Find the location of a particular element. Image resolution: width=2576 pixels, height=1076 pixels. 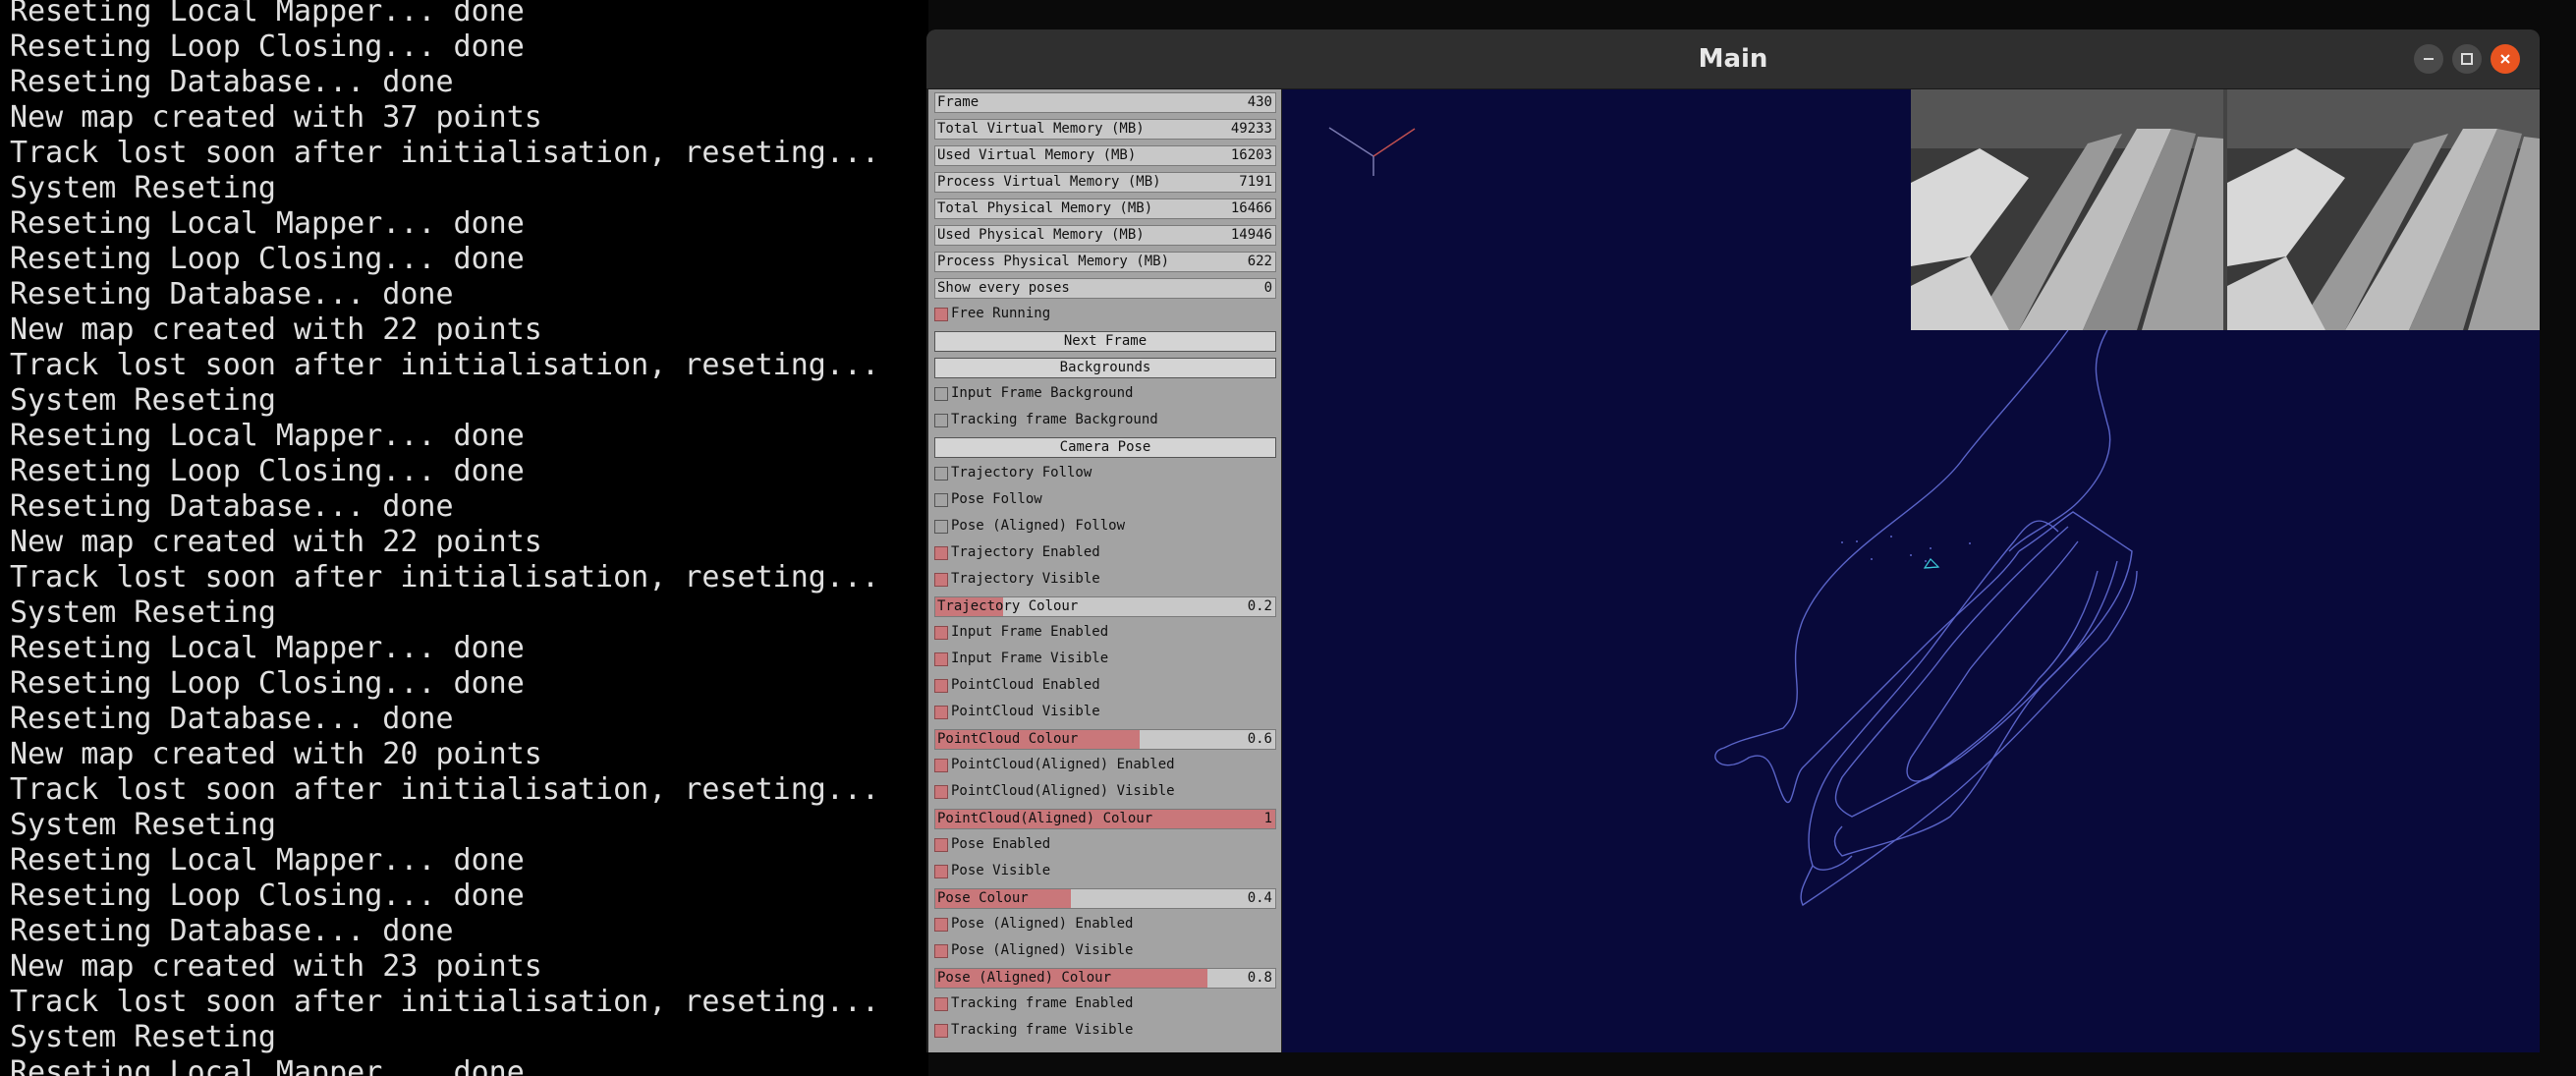

camera-image-right-graphic is located at coordinates (2383, 209).